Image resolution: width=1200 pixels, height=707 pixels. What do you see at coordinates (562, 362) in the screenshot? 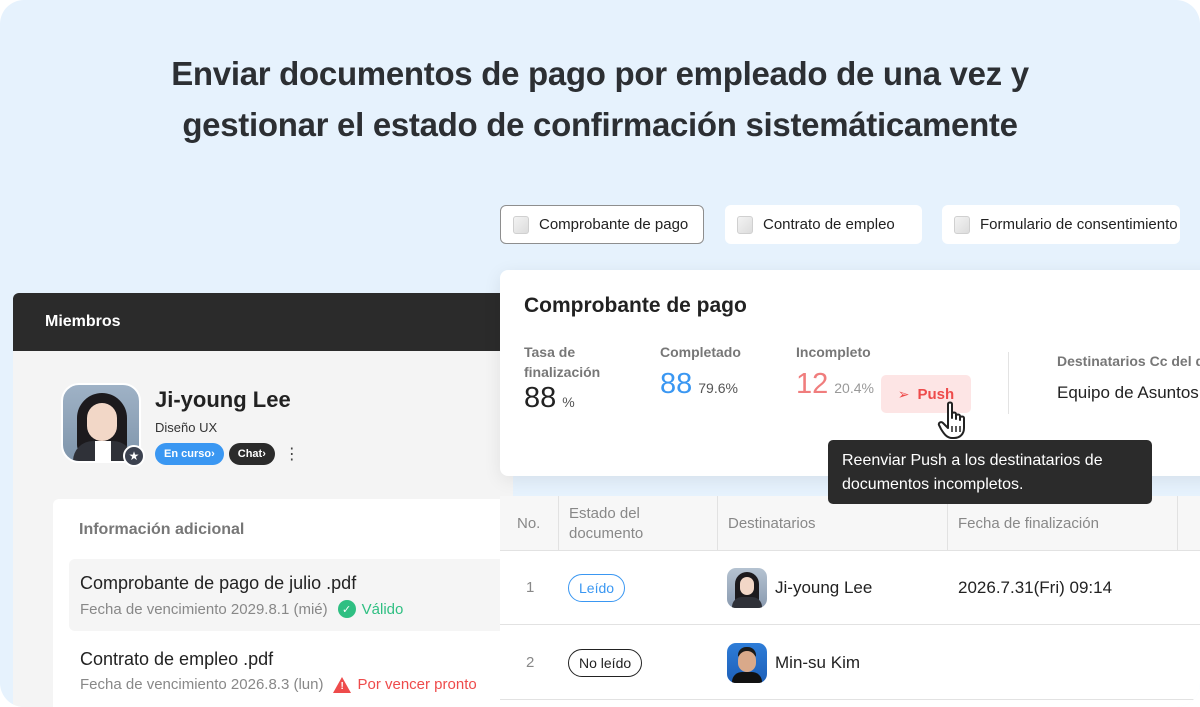
I see `stat-label: Tasa de finalización` at bounding box center [562, 362].